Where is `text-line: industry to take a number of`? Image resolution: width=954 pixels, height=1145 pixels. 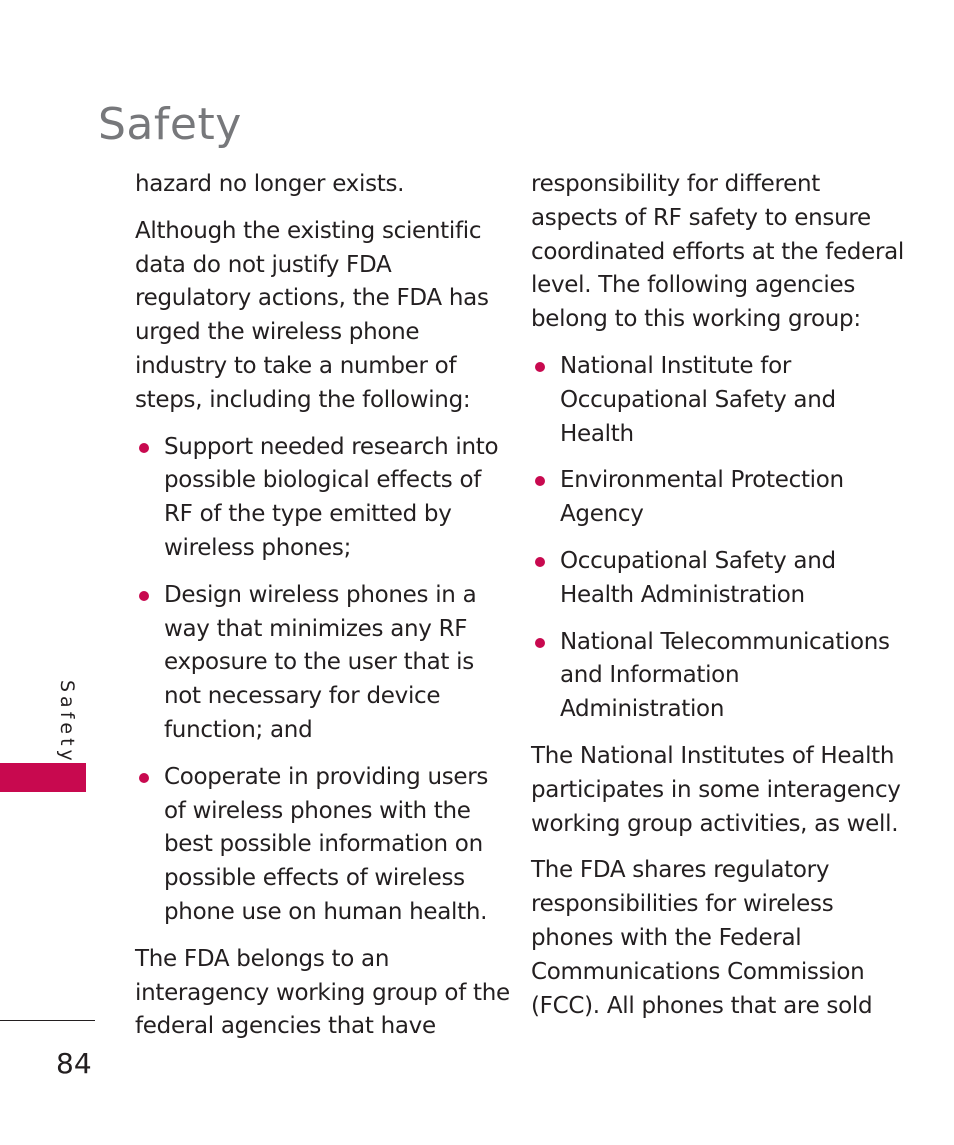
text-line: industry to take a number of is located at coordinates (296, 365).